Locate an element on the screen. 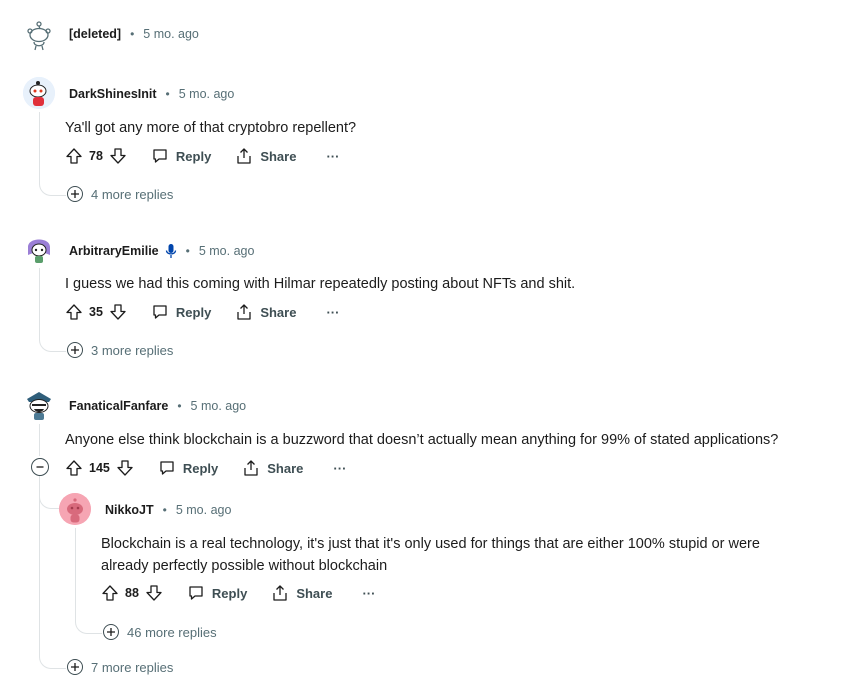 This screenshot has width=848, height=689. more-replies-label: 46 more replies is located at coordinates (172, 632).